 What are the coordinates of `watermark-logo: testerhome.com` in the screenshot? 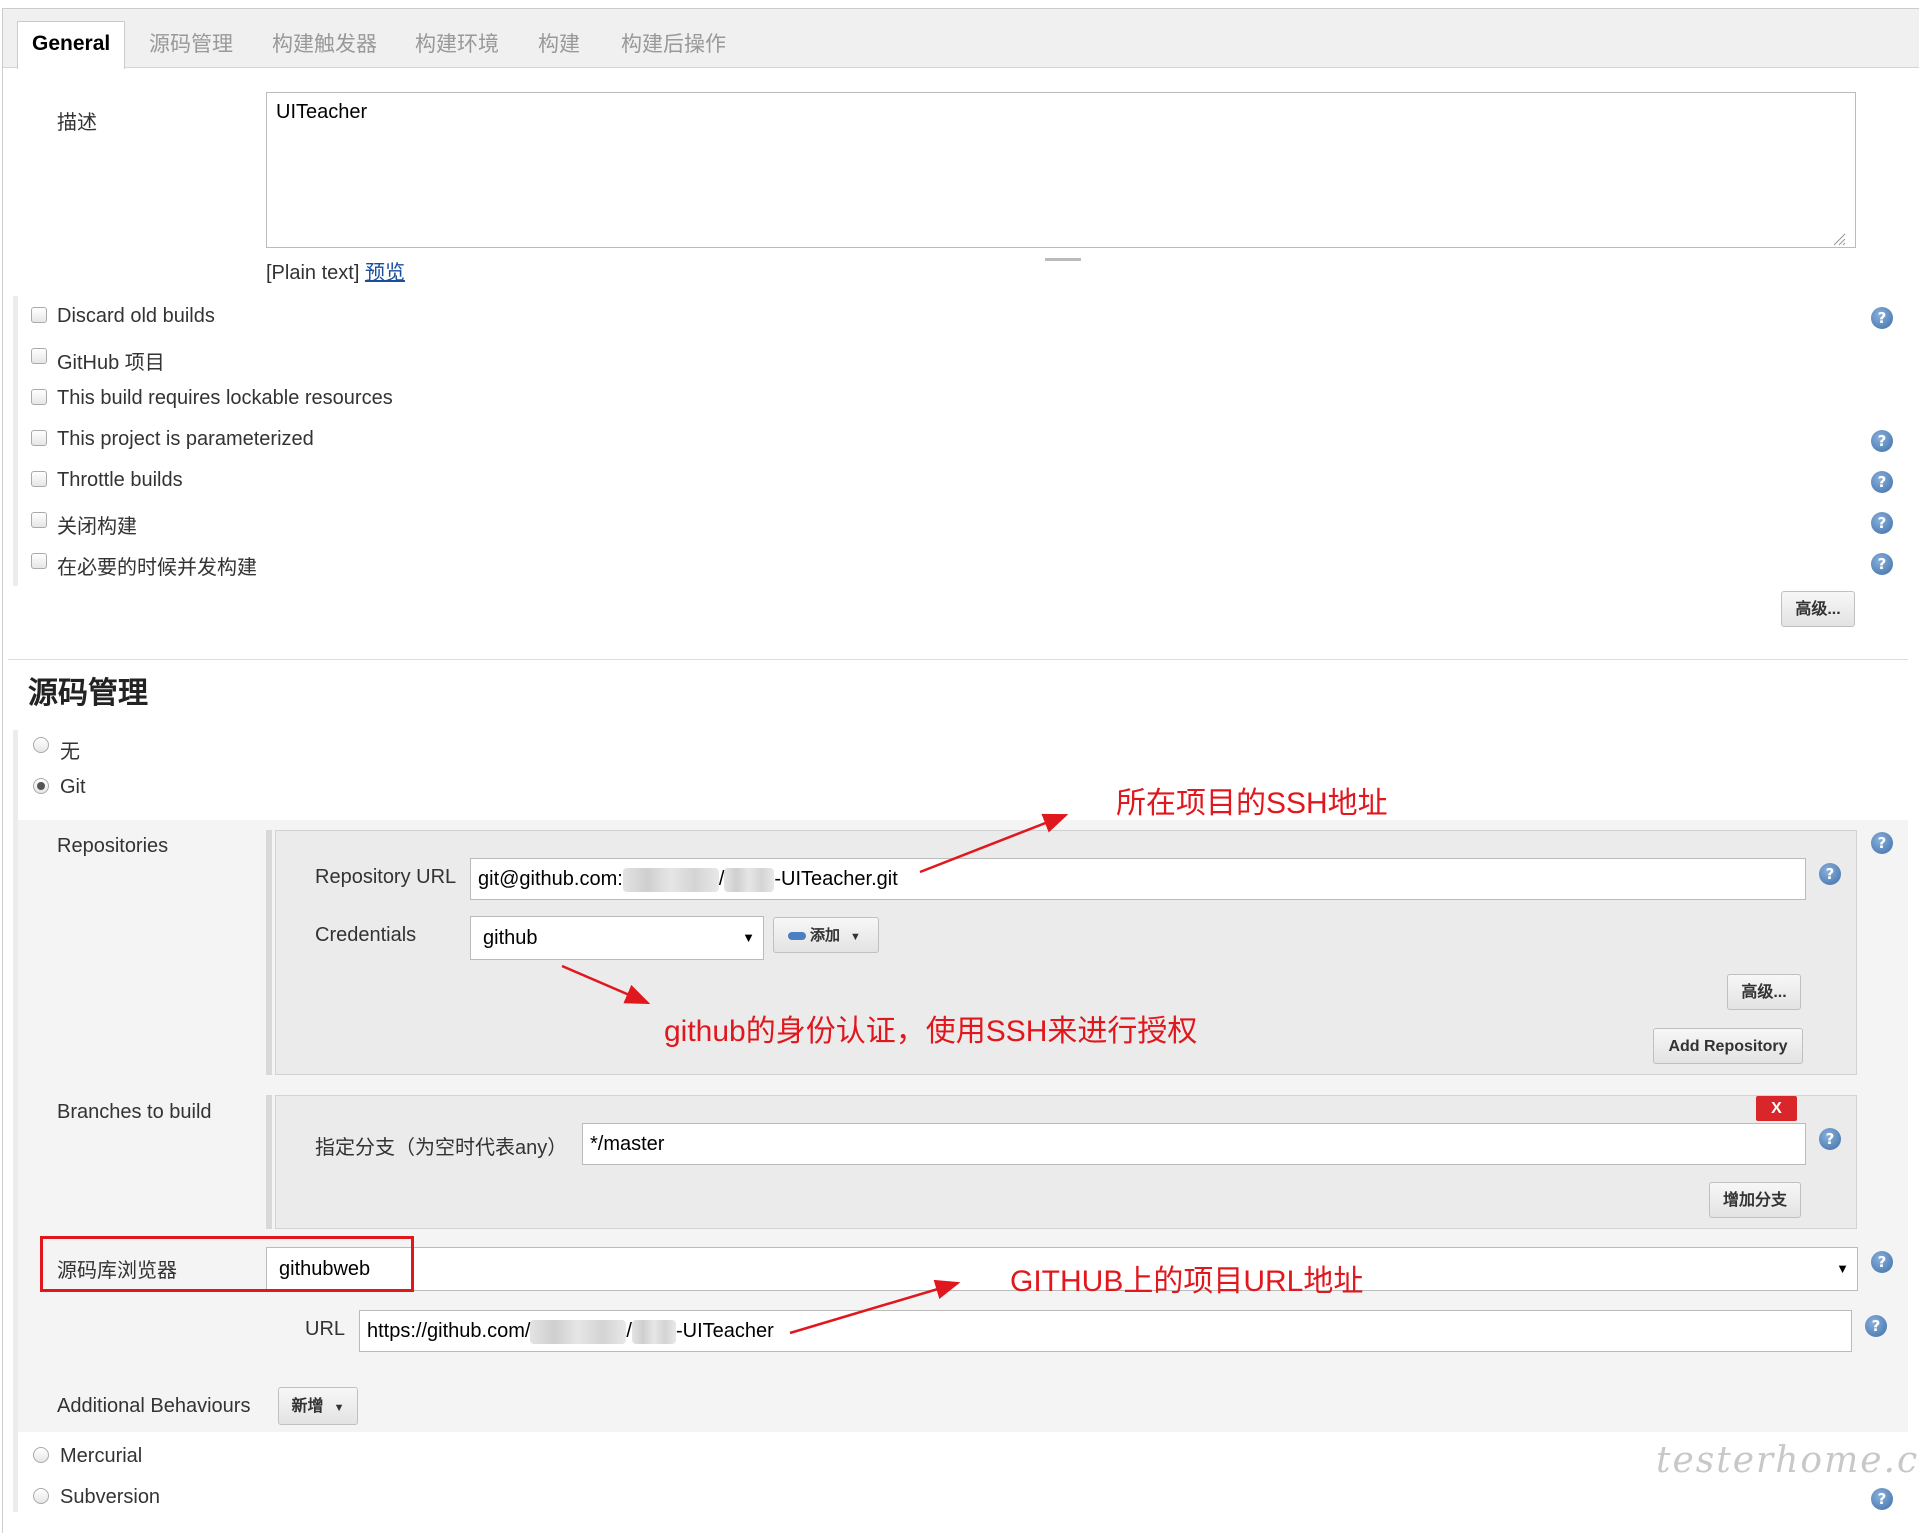 It's located at (1788, 1460).